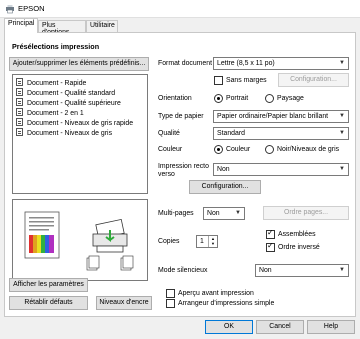  What do you see at coordinates (176, 213) in the screenshot?
I see `multipage-label: Multi-pages` at bounding box center [176, 213].